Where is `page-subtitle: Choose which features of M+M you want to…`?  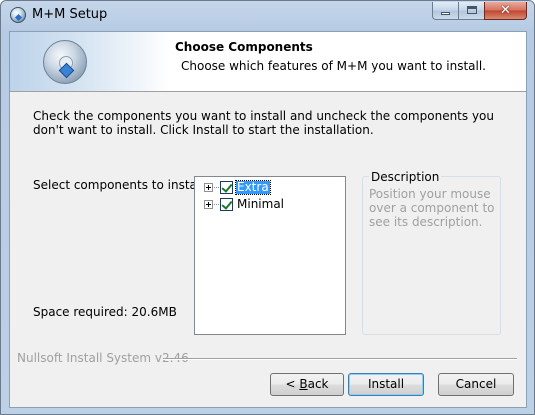
page-subtitle: Choose which features of M+M you want to… is located at coordinates (333, 66).